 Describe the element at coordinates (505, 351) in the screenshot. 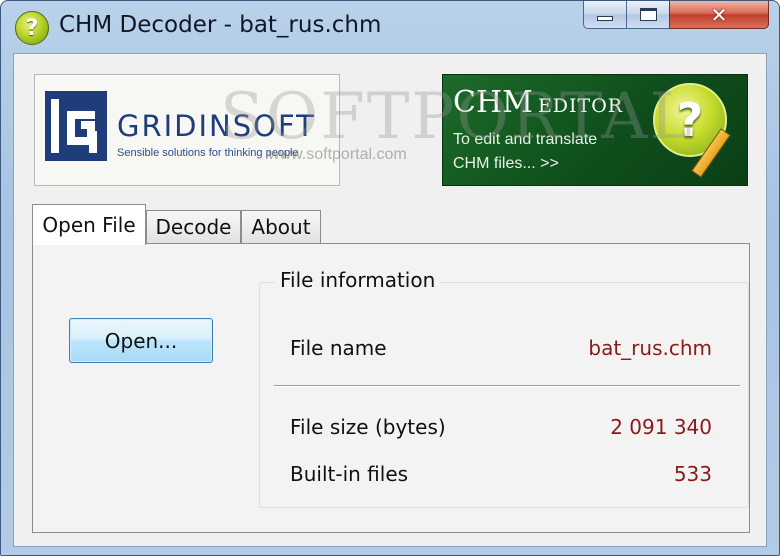

I see `file-name-row: File name bat_rus.chm` at that location.